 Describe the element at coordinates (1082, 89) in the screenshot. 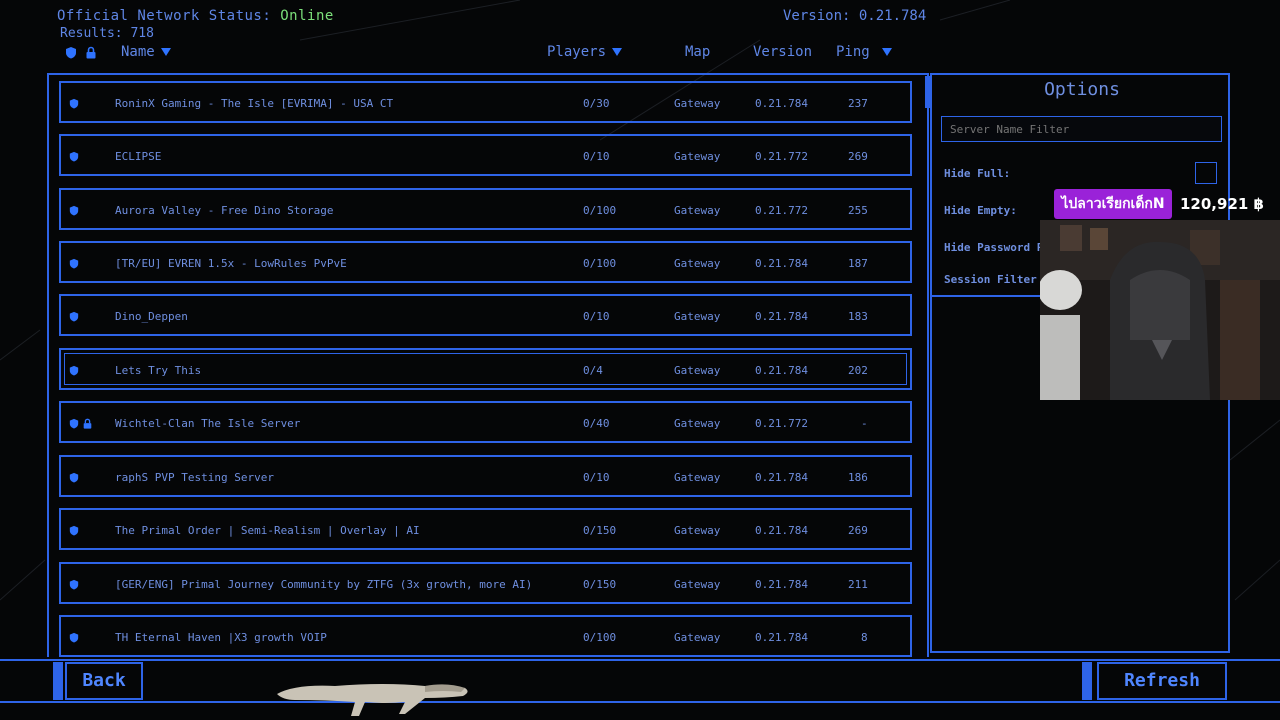

I see `options-title: Options` at that location.